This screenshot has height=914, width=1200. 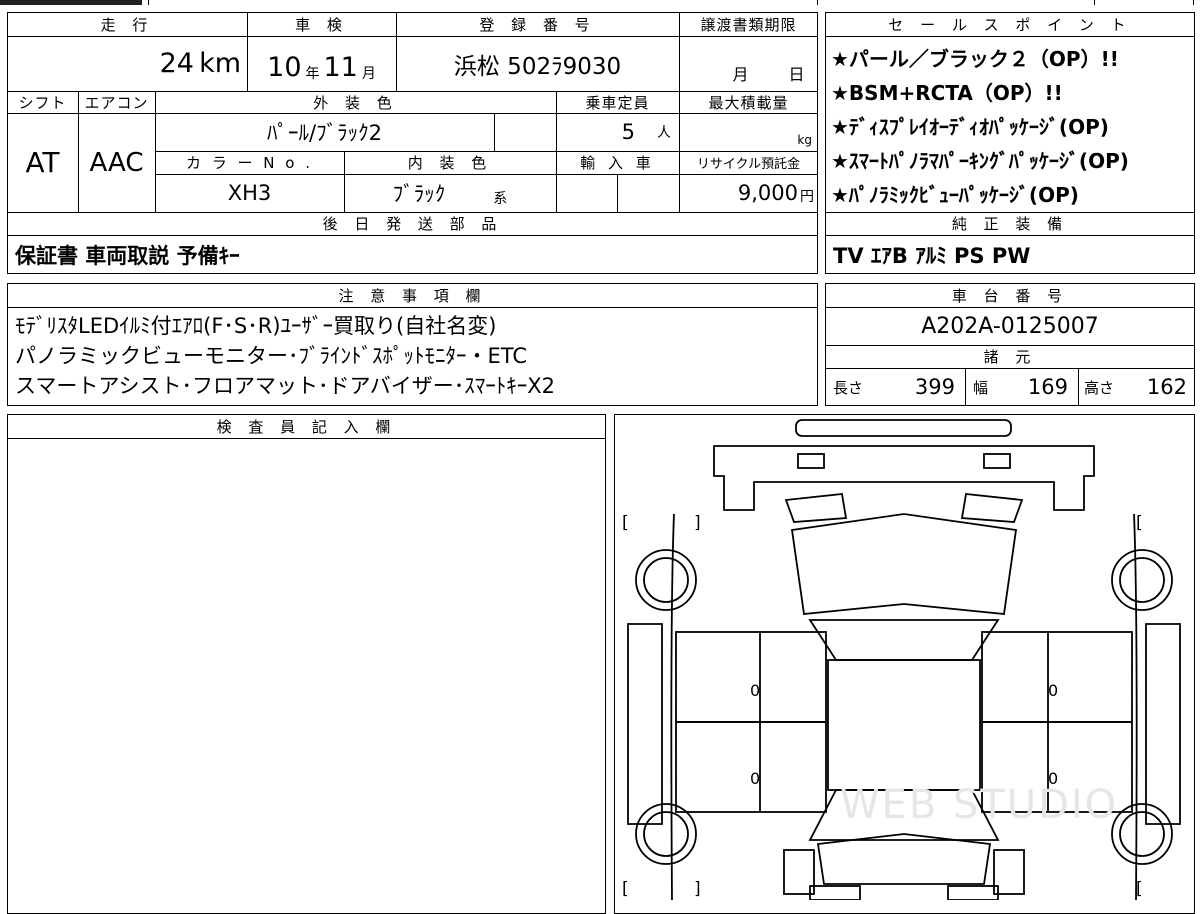 I want to click on recycle-header: リサイクル預託金, so click(x=748, y=164).